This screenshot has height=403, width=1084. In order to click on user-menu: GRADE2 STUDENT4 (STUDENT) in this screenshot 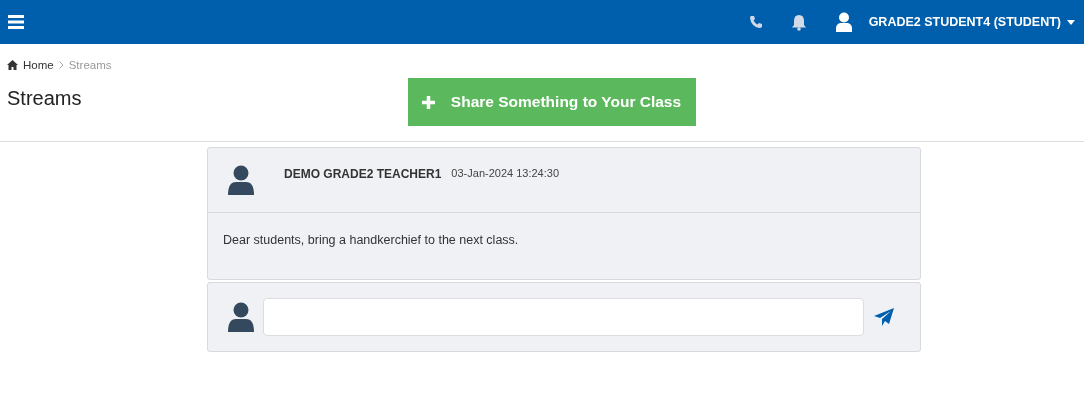, I will do `click(971, 22)`.